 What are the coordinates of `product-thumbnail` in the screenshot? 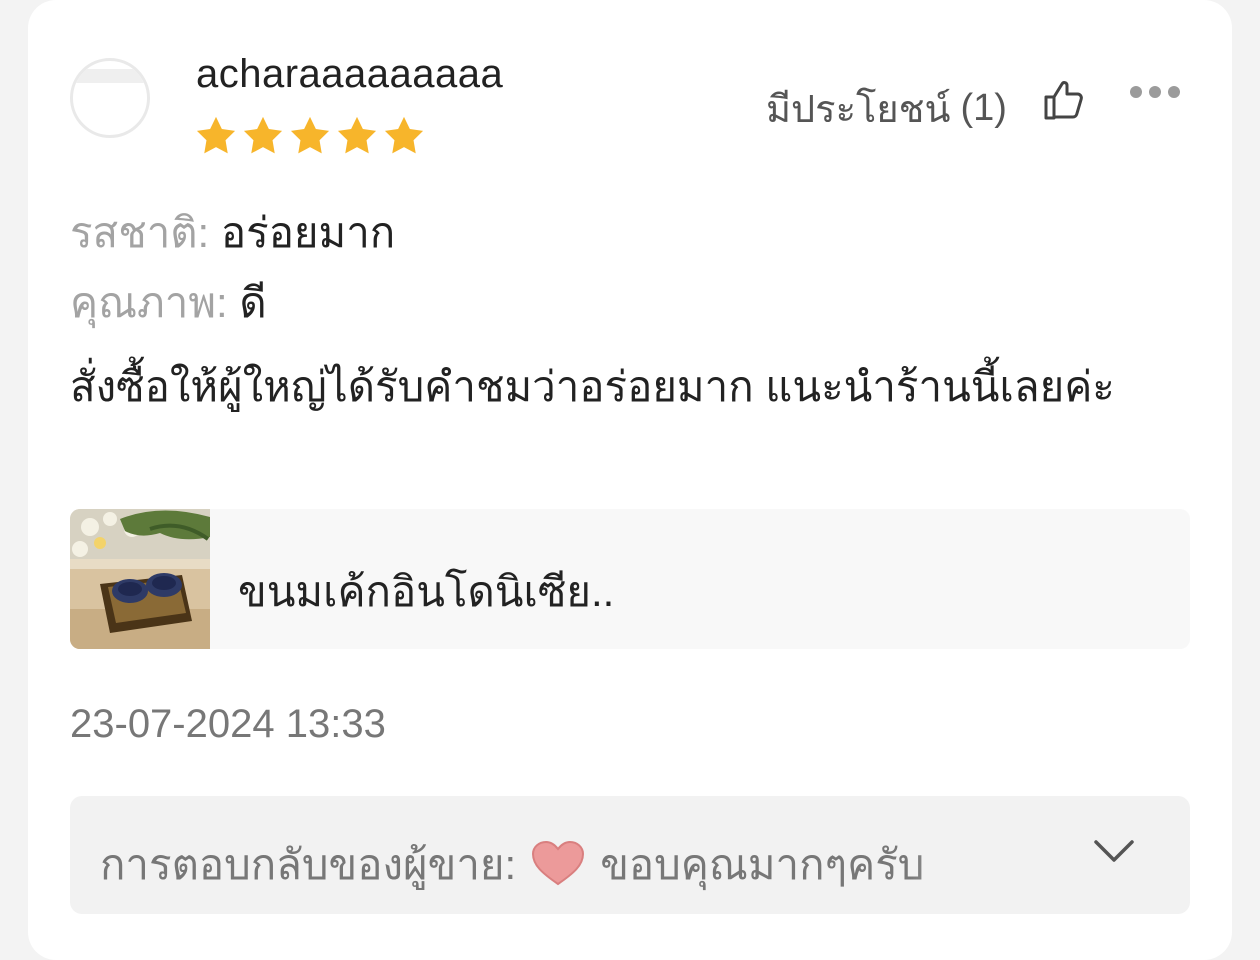 It's located at (140, 579).